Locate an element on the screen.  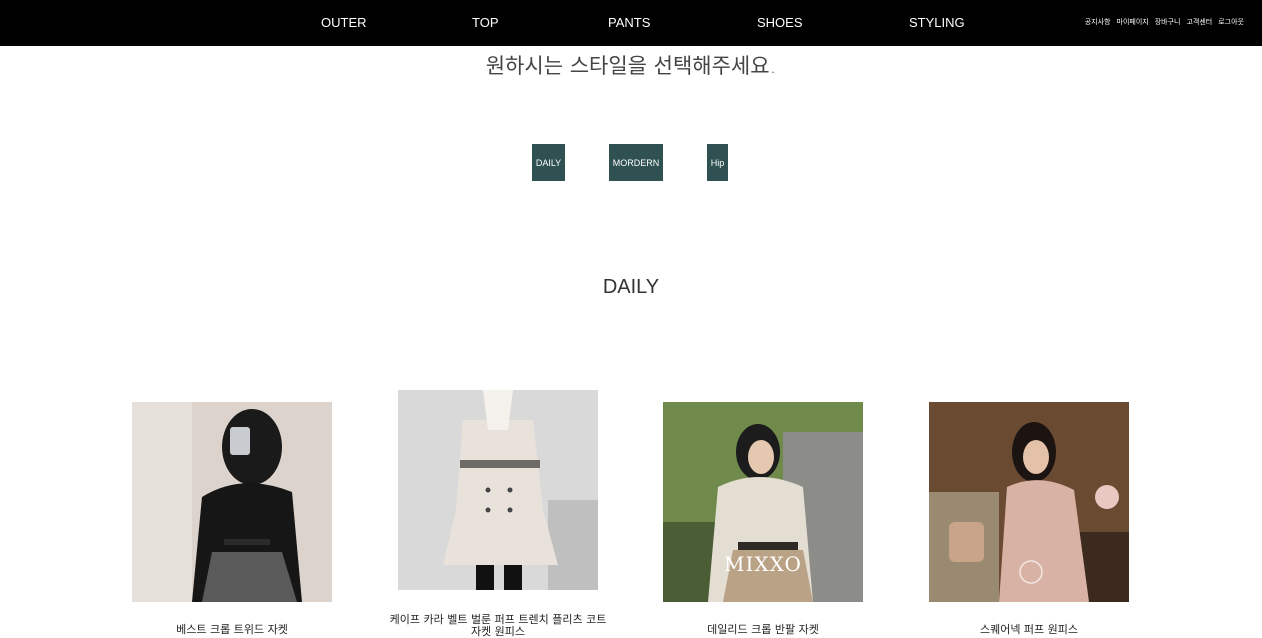
utility-links: 공지사항 마이페이지 장바구니 고객센터 로그아웃 is located at coordinates (1164, 22).